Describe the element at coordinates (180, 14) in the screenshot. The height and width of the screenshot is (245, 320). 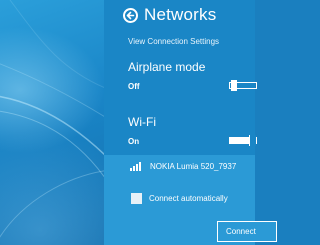
I see `page-title: Networks` at that location.